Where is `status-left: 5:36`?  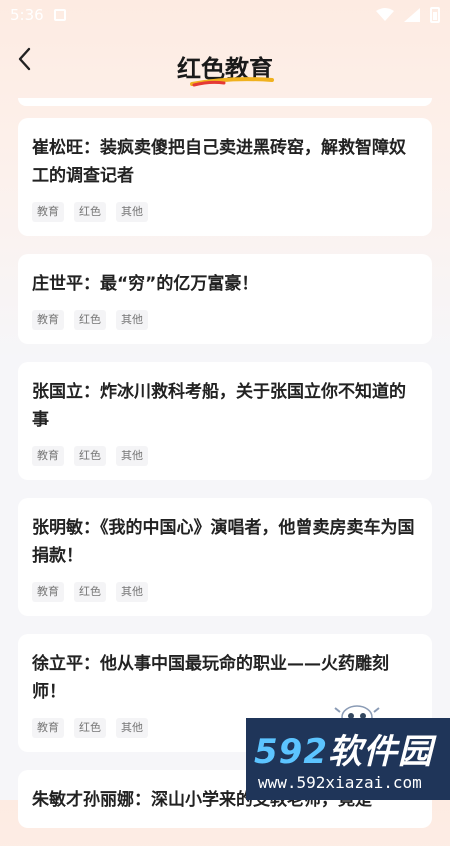 status-left: 5:36 is located at coordinates (38, 15).